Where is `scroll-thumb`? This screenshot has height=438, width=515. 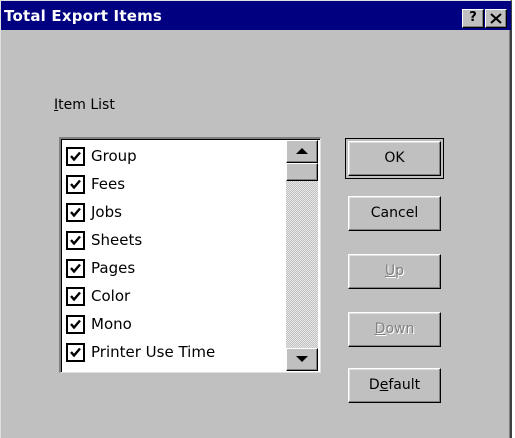
scroll-thumb is located at coordinates (302, 172).